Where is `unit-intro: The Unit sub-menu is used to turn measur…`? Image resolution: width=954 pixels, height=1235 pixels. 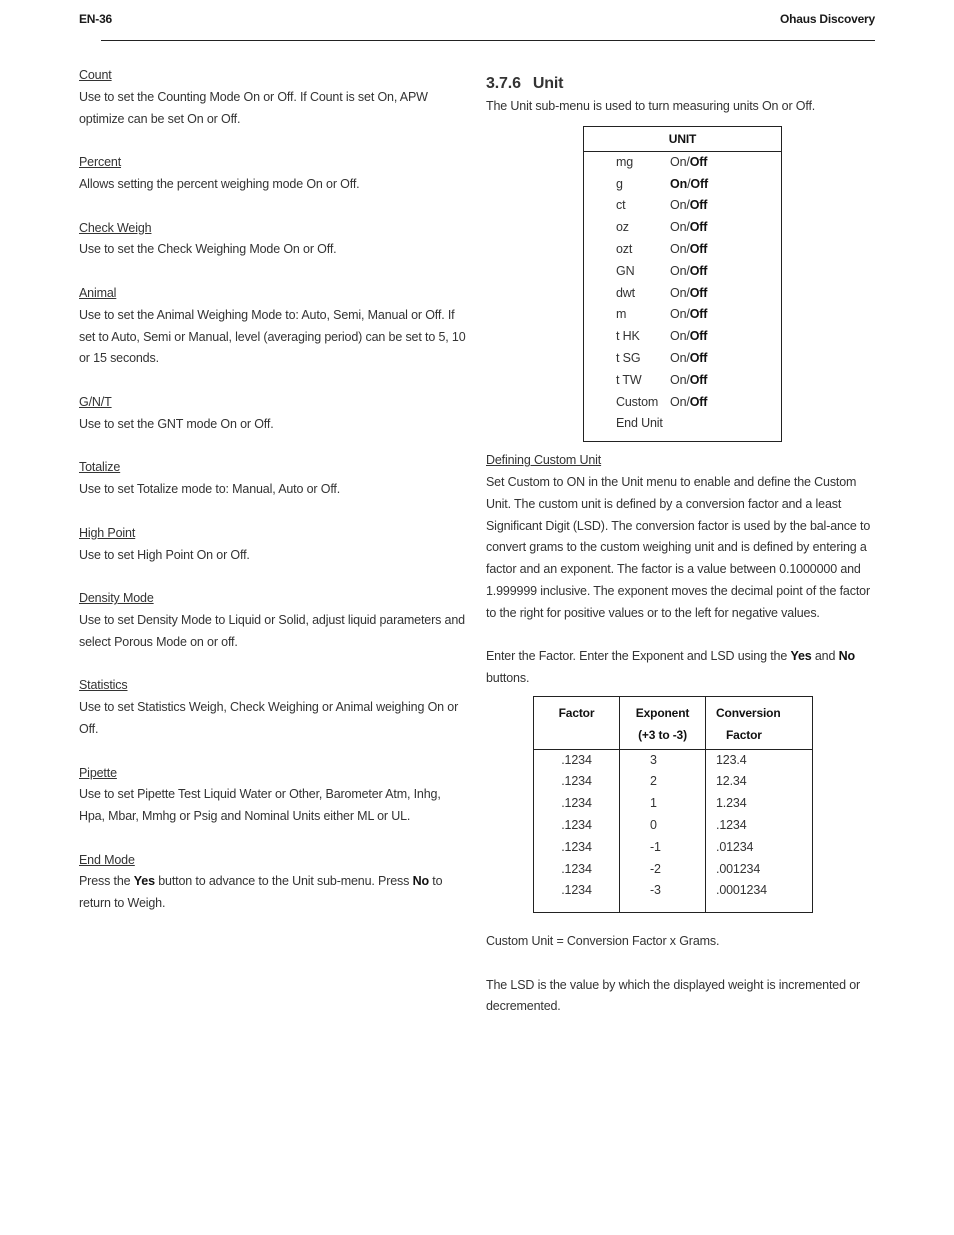
unit-intro: The Unit sub-menu is used to turn measur… is located at coordinates (651, 106).